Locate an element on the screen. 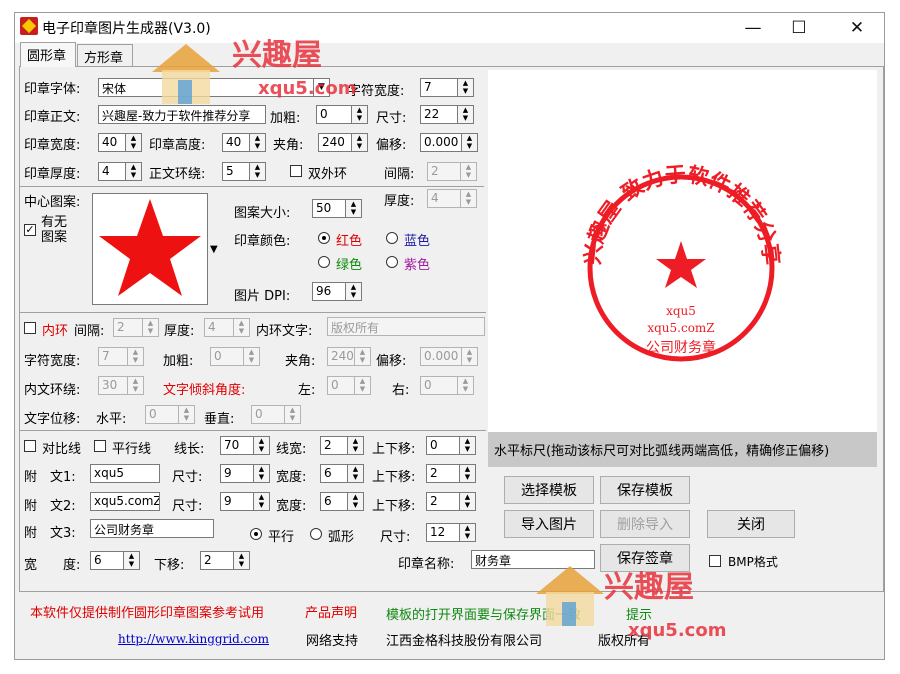  line-width-input: 2 is located at coordinates (334, 445).